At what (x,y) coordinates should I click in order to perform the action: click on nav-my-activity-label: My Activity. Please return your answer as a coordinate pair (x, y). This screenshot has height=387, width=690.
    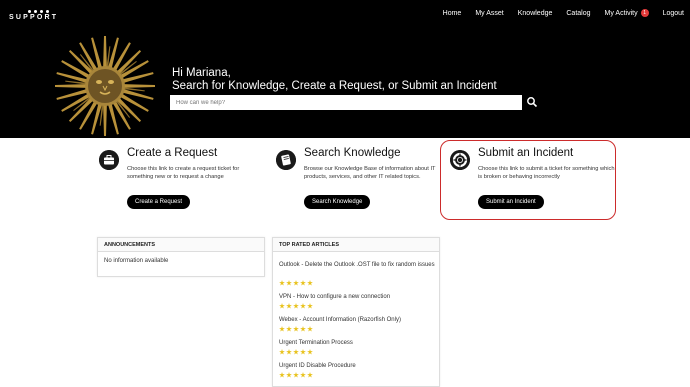
    Looking at the image, I should click on (621, 13).